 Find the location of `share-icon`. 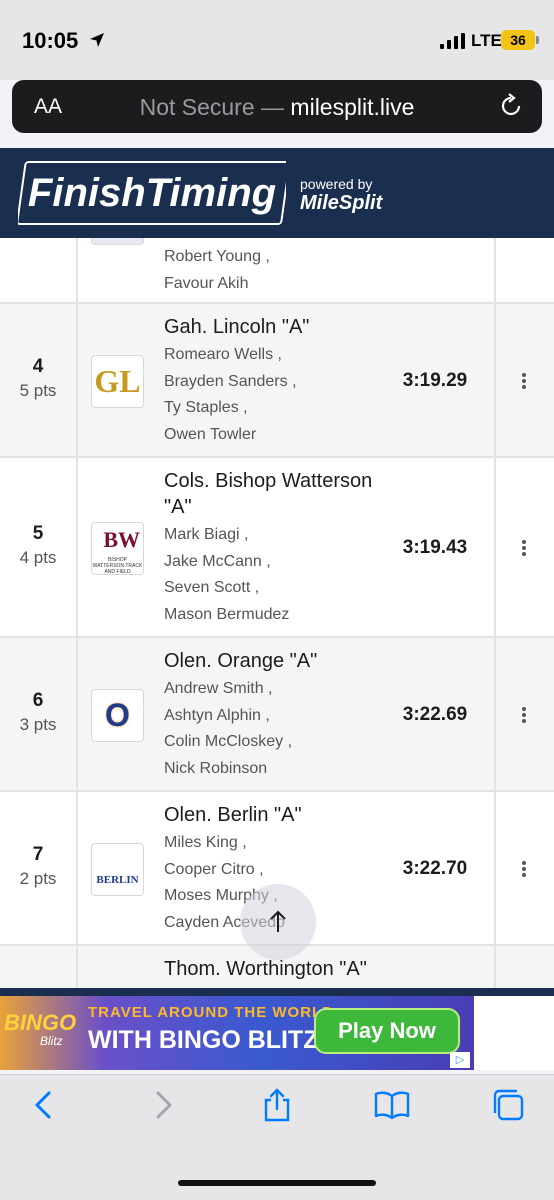

share-icon is located at coordinates (277, 1105).